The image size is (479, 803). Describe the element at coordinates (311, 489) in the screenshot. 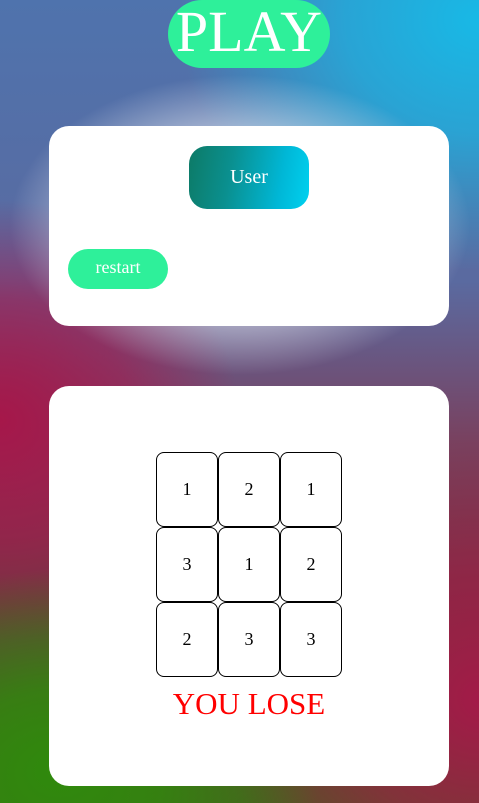

I see `board-cell-3: 1` at that location.